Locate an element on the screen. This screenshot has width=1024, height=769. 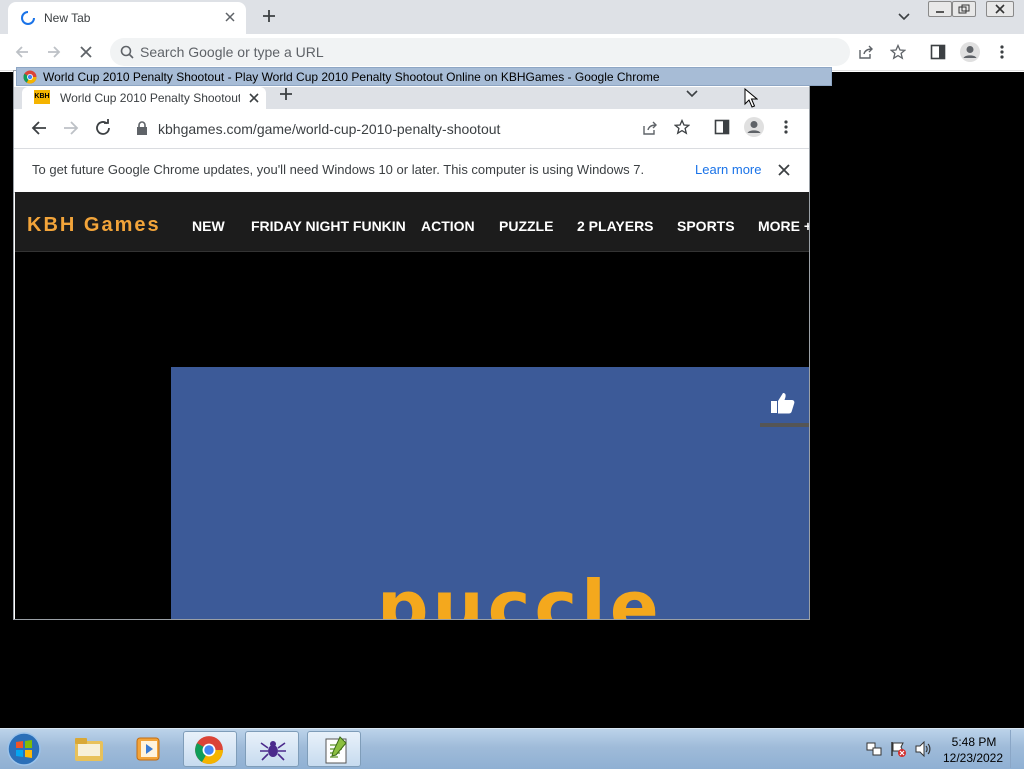
clock-time: 5:48 PM is located at coordinates (974, 742).